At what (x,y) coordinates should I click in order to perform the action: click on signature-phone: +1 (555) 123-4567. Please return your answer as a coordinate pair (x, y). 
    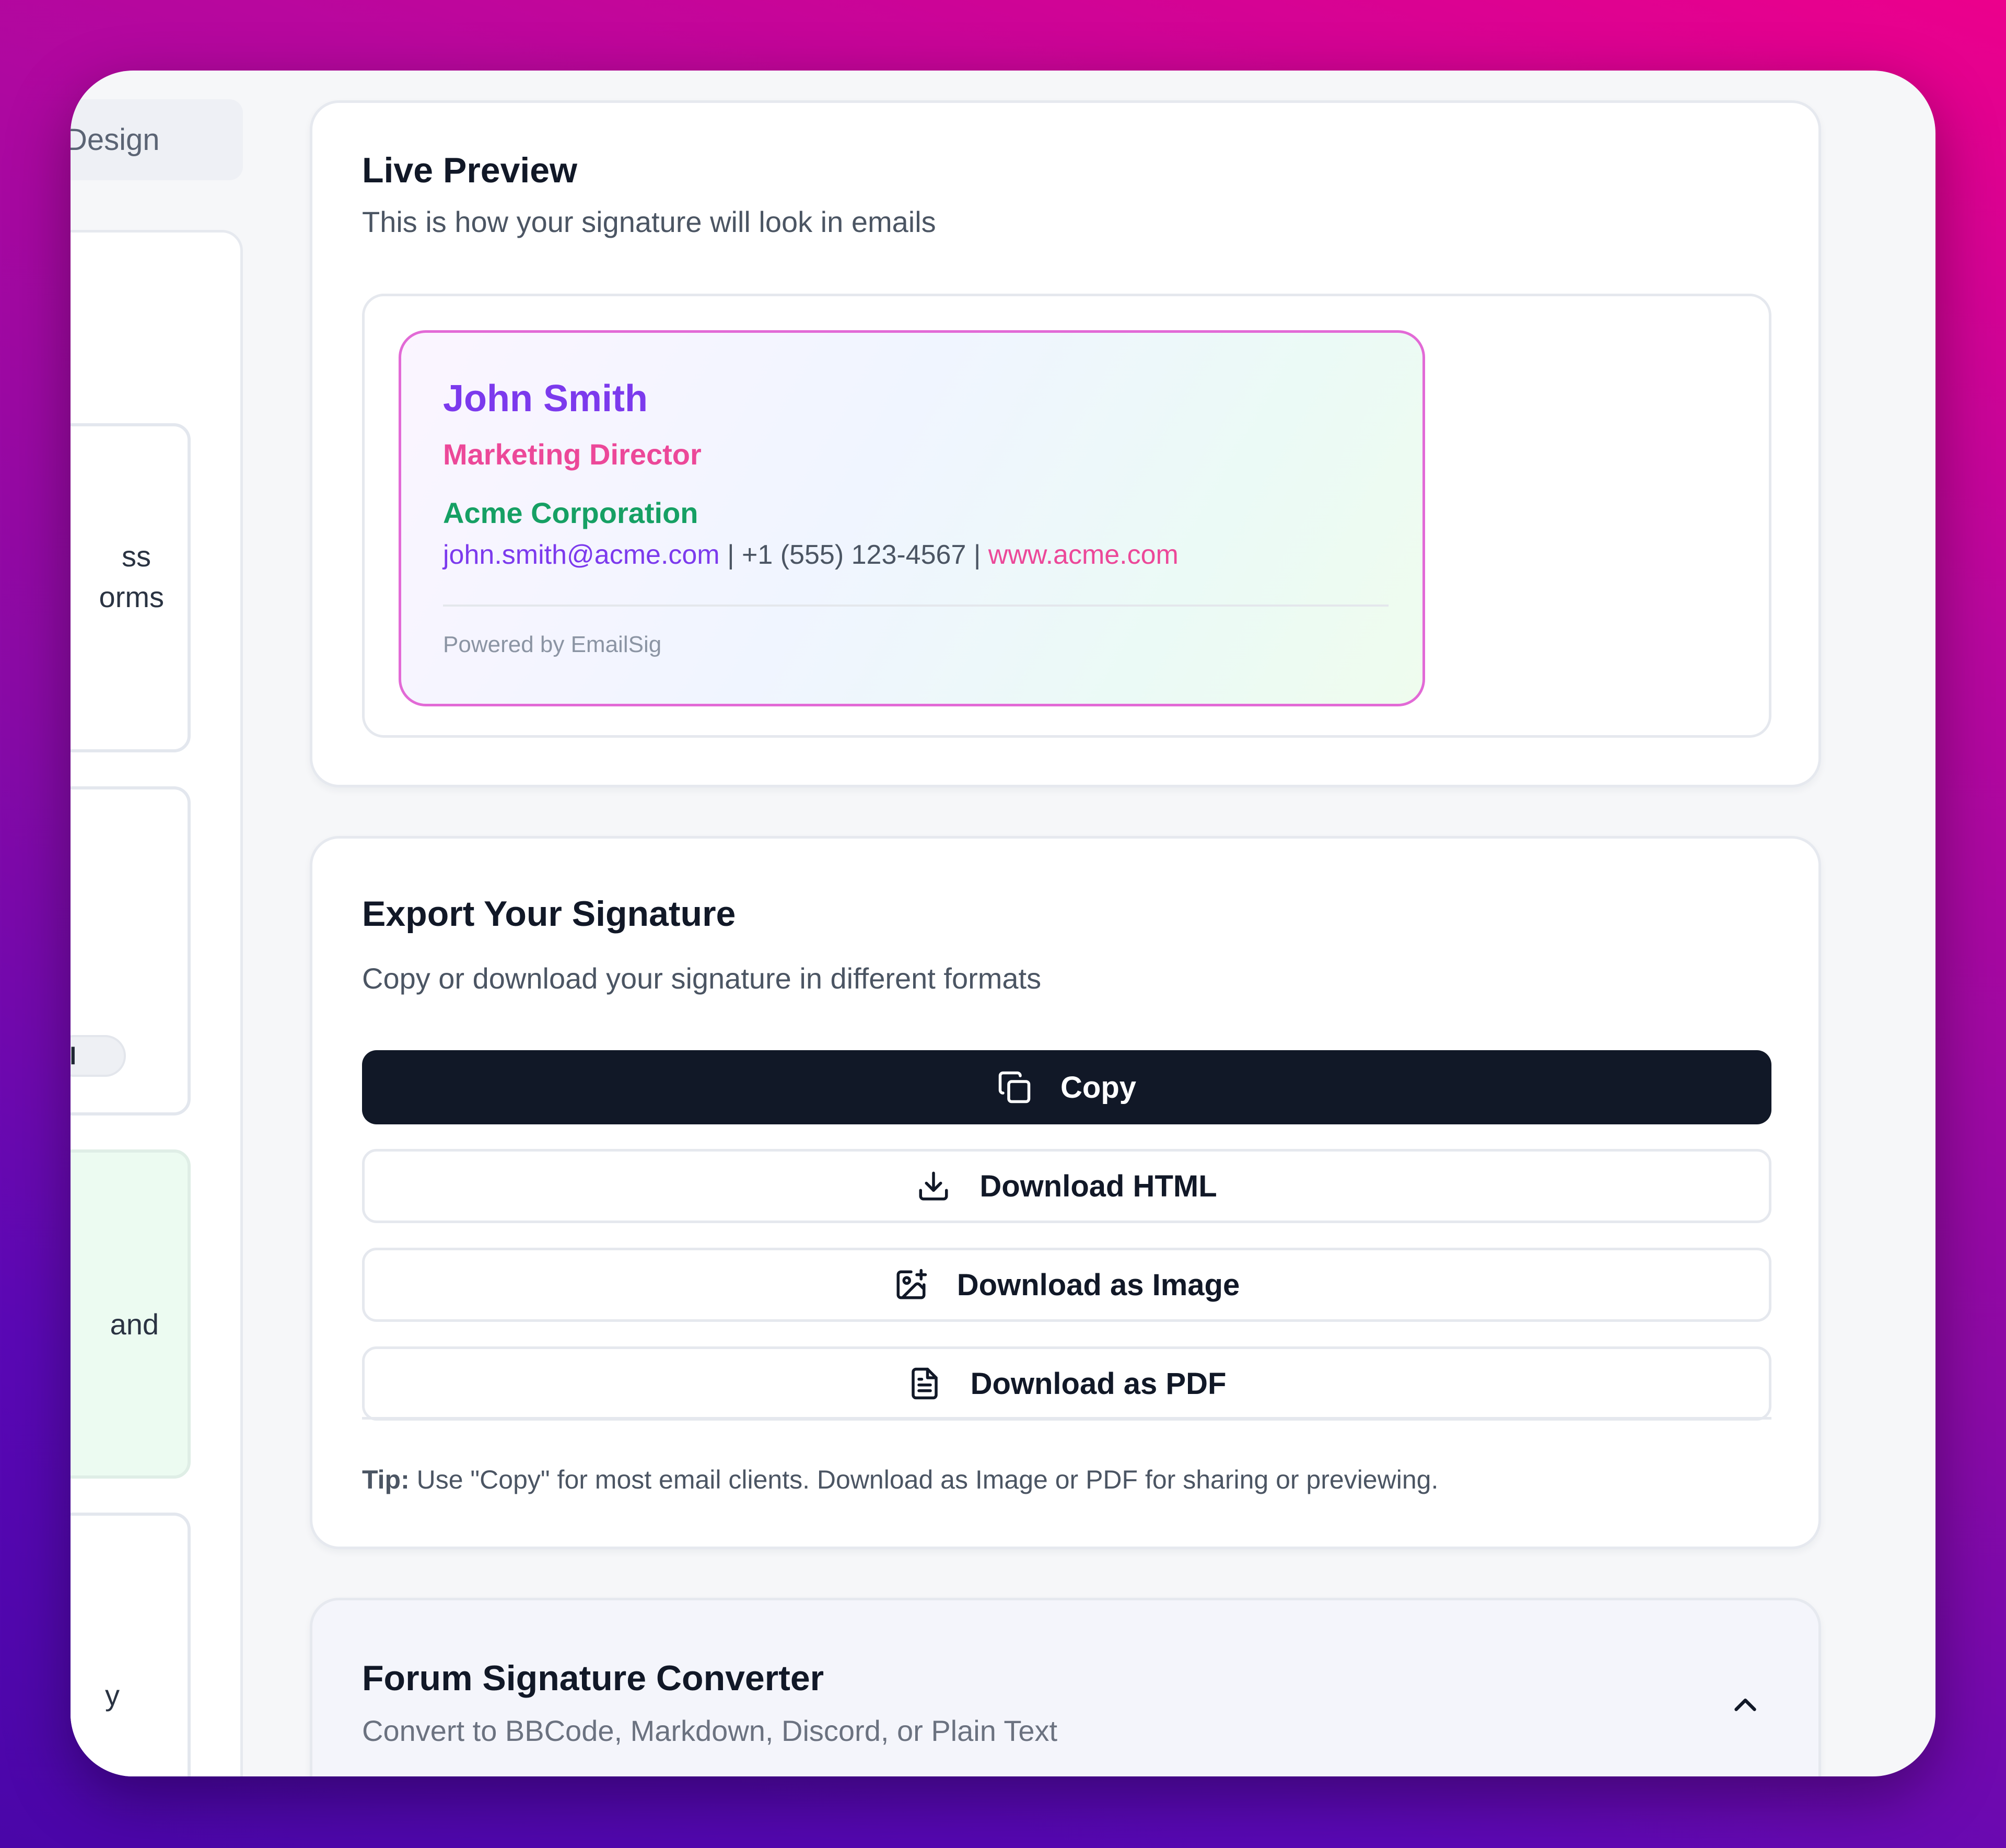
    Looking at the image, I should click on (854, 555).